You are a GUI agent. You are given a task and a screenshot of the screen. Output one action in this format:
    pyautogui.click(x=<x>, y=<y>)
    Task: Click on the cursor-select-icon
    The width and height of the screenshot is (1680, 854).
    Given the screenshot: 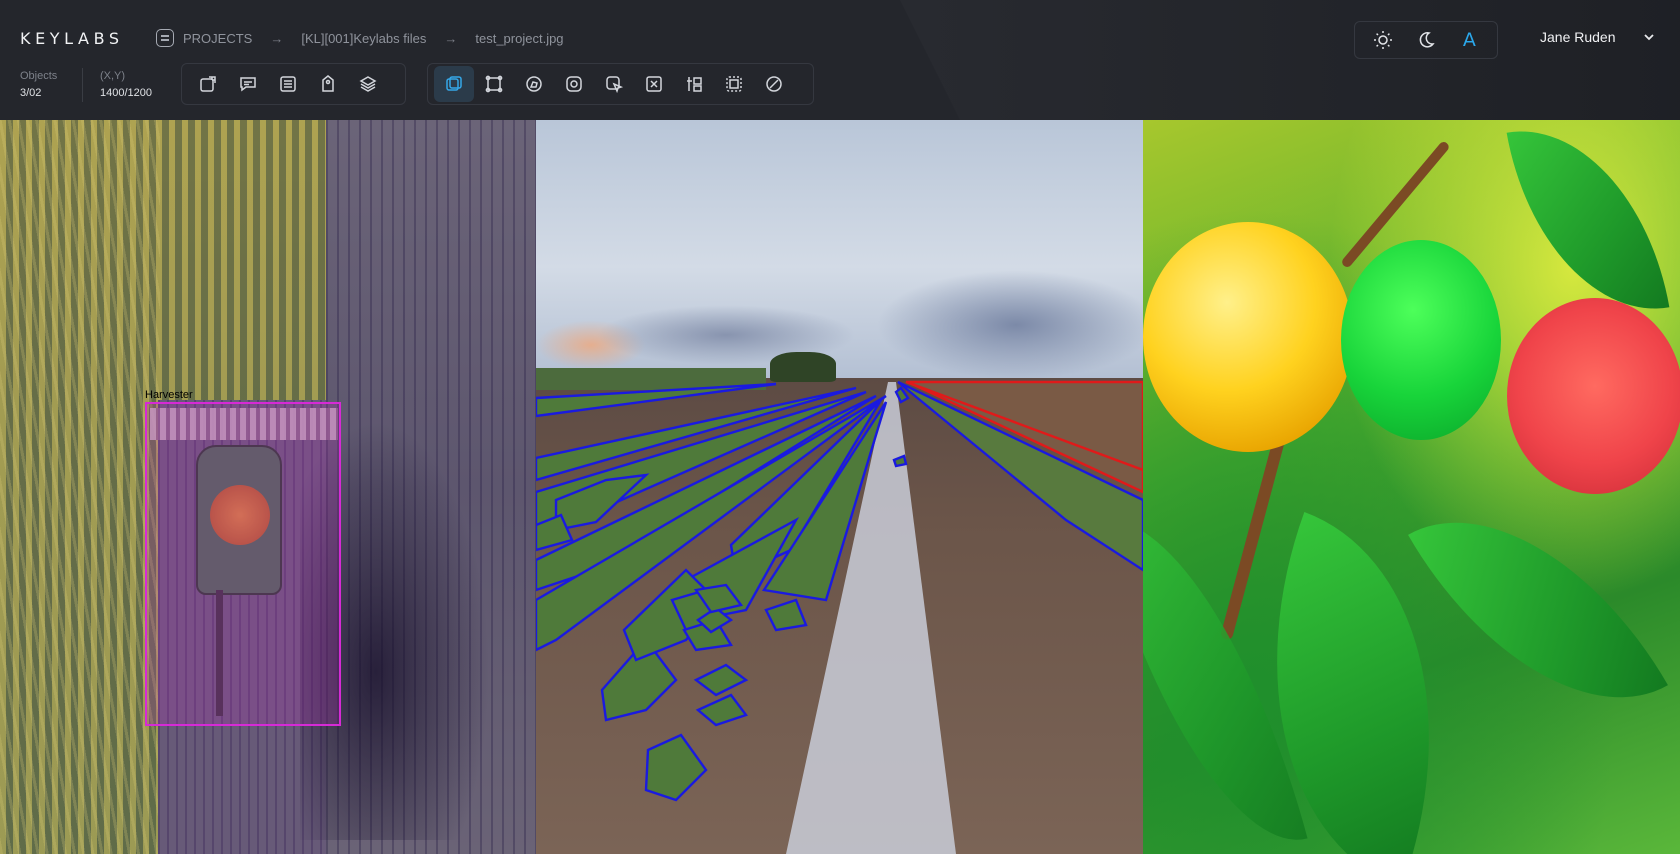 What is the action you would take?
    pyautogui.click(x=615, y=85)
    